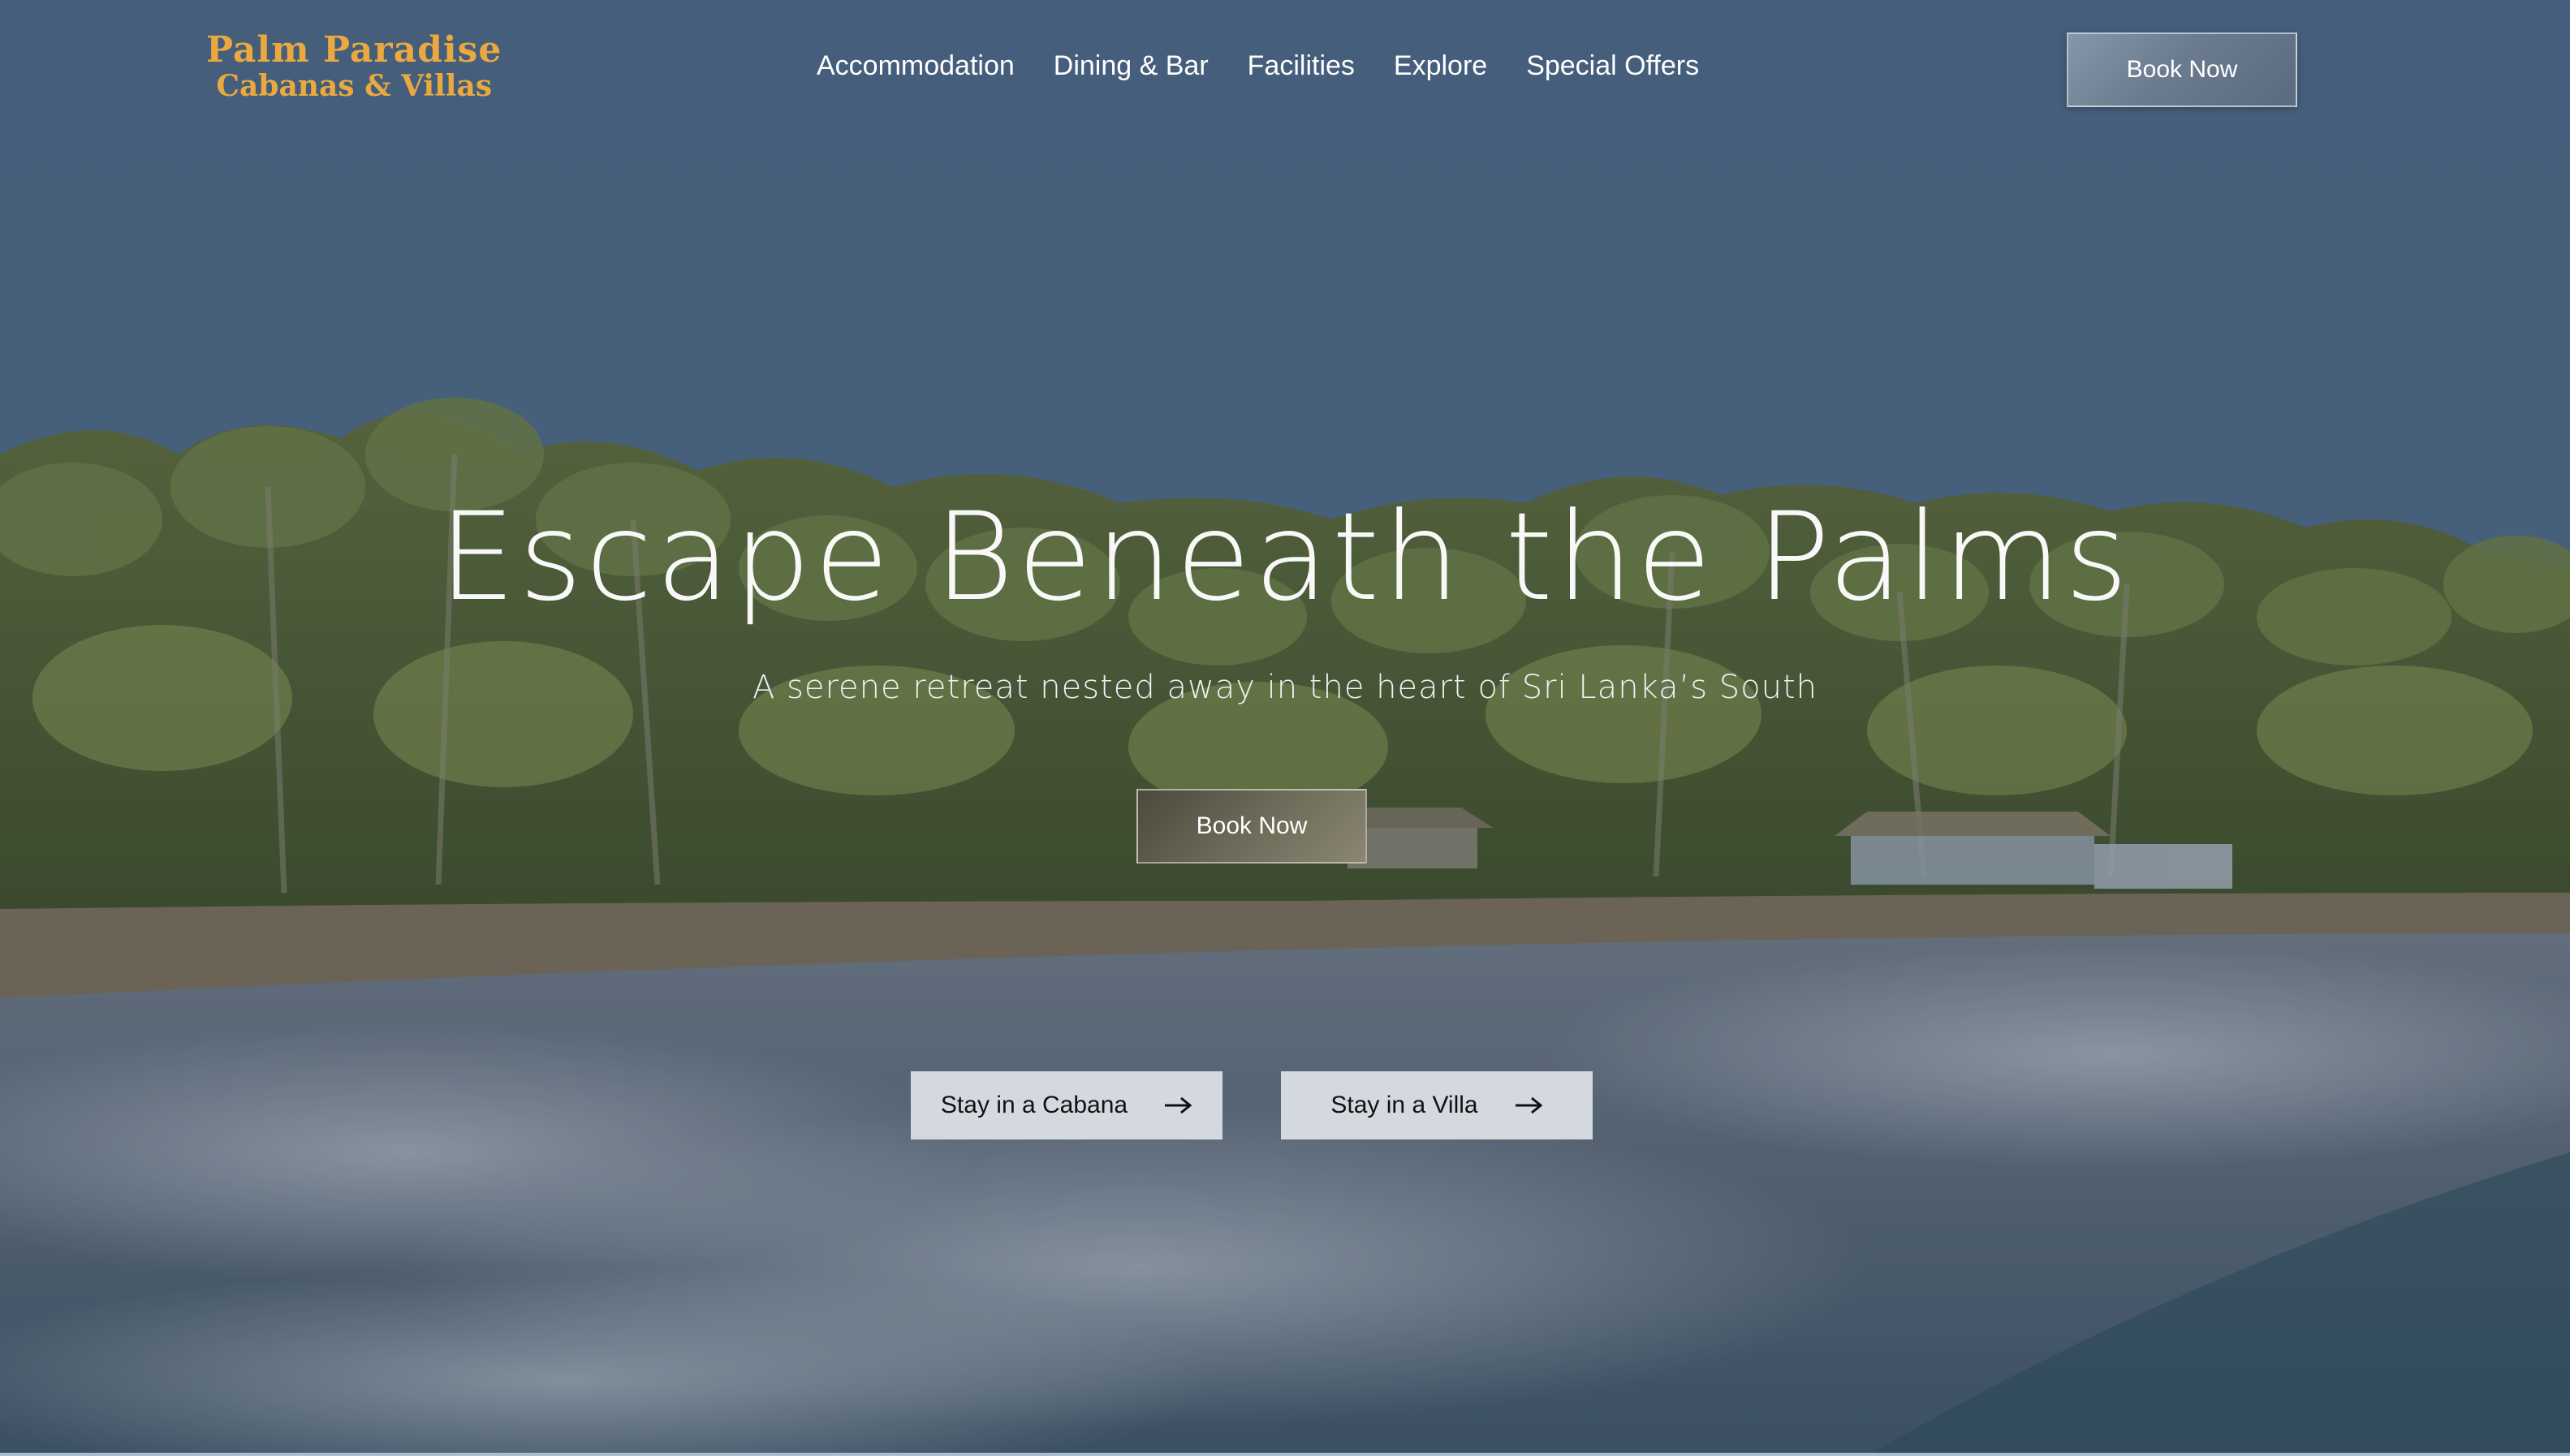 This screenshot has width=2570, height=1456. What do you see at coordinates (1404, 1105) in the screenshot?
I see `stay-in-villa-label: Stay in a Villa` at bounding box center [1404, 1105].